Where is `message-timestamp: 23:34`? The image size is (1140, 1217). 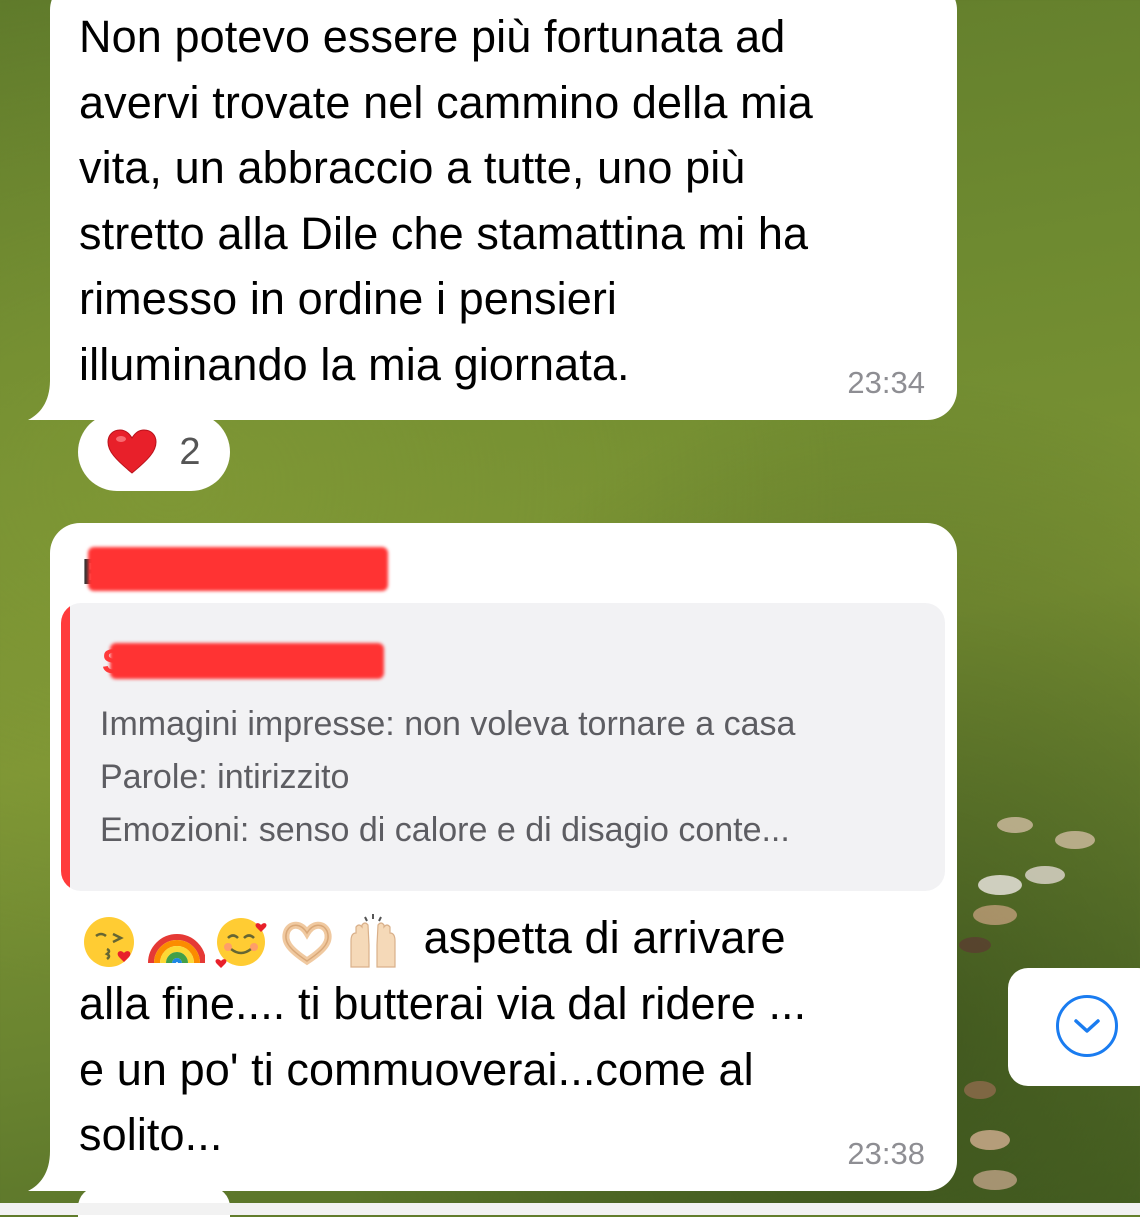
message-timestamp: 23:34 is located at coordinates (886, 382).